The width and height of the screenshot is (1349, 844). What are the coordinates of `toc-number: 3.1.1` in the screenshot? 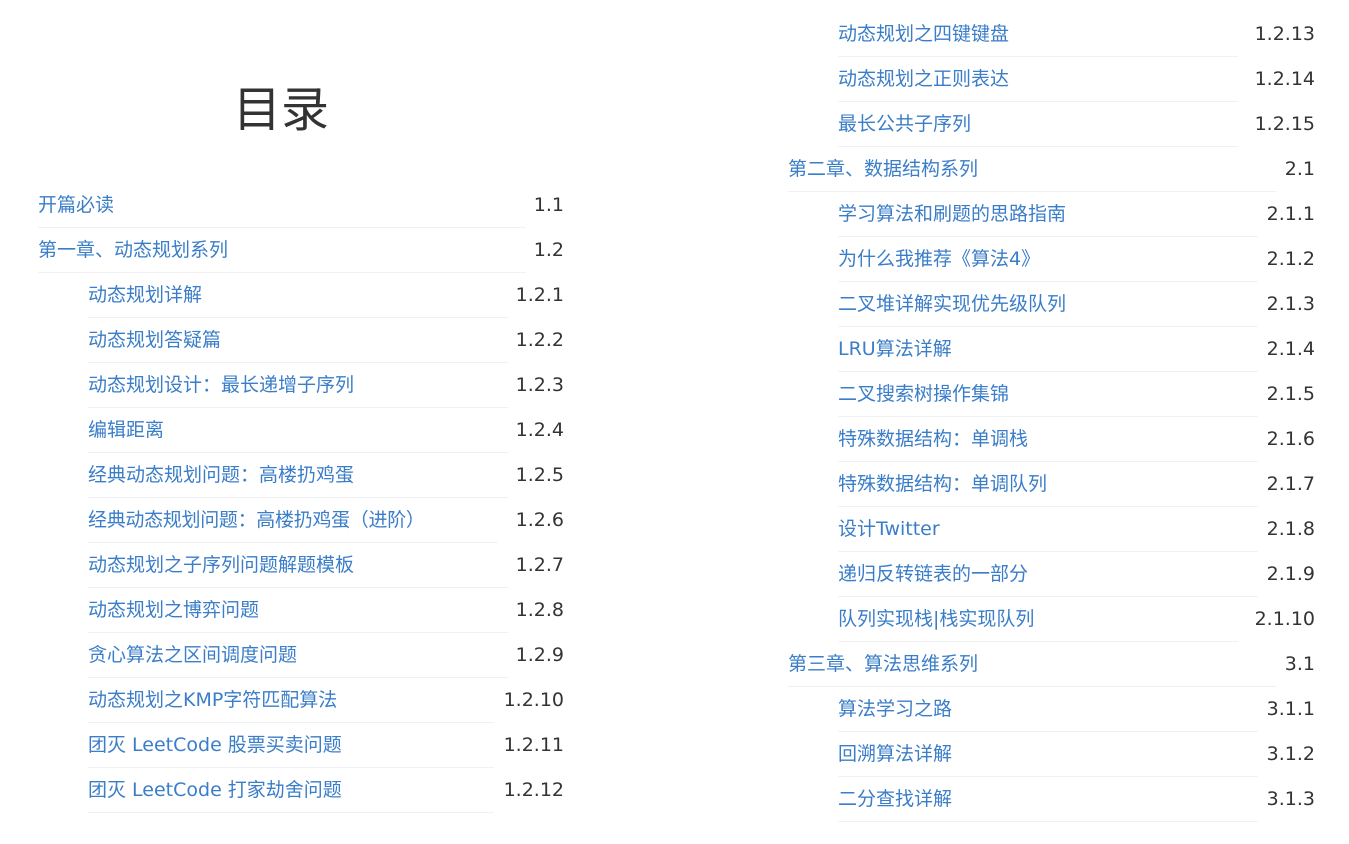 It's located at (1290, 709).